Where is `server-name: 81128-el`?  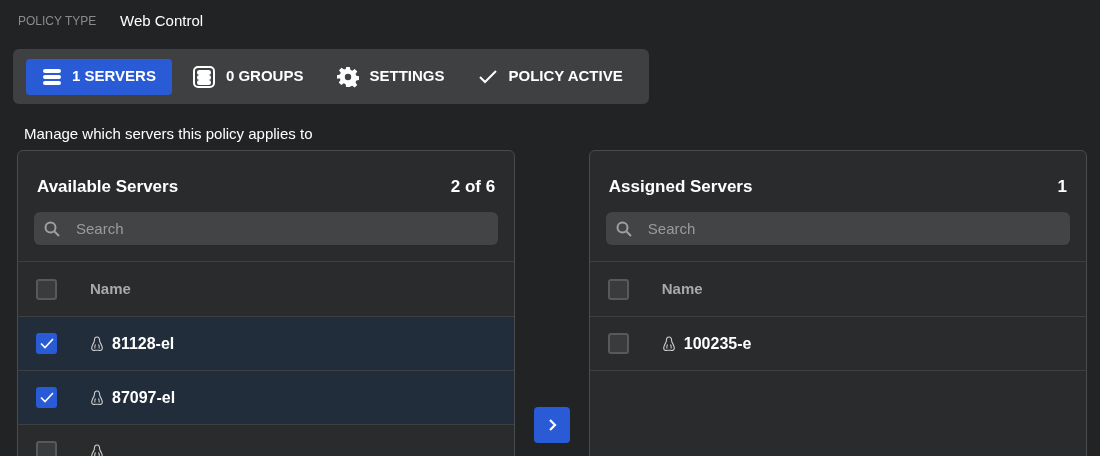
server-name: 81128-el is located at coordinates (143, 343).